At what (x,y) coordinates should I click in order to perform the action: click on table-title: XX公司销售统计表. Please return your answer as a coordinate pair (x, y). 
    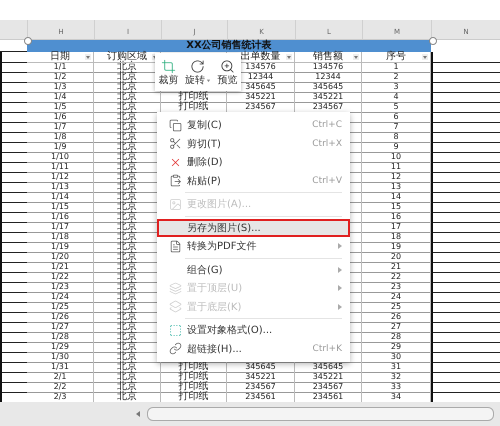
    Looking at the image, I should click on (229, 46).